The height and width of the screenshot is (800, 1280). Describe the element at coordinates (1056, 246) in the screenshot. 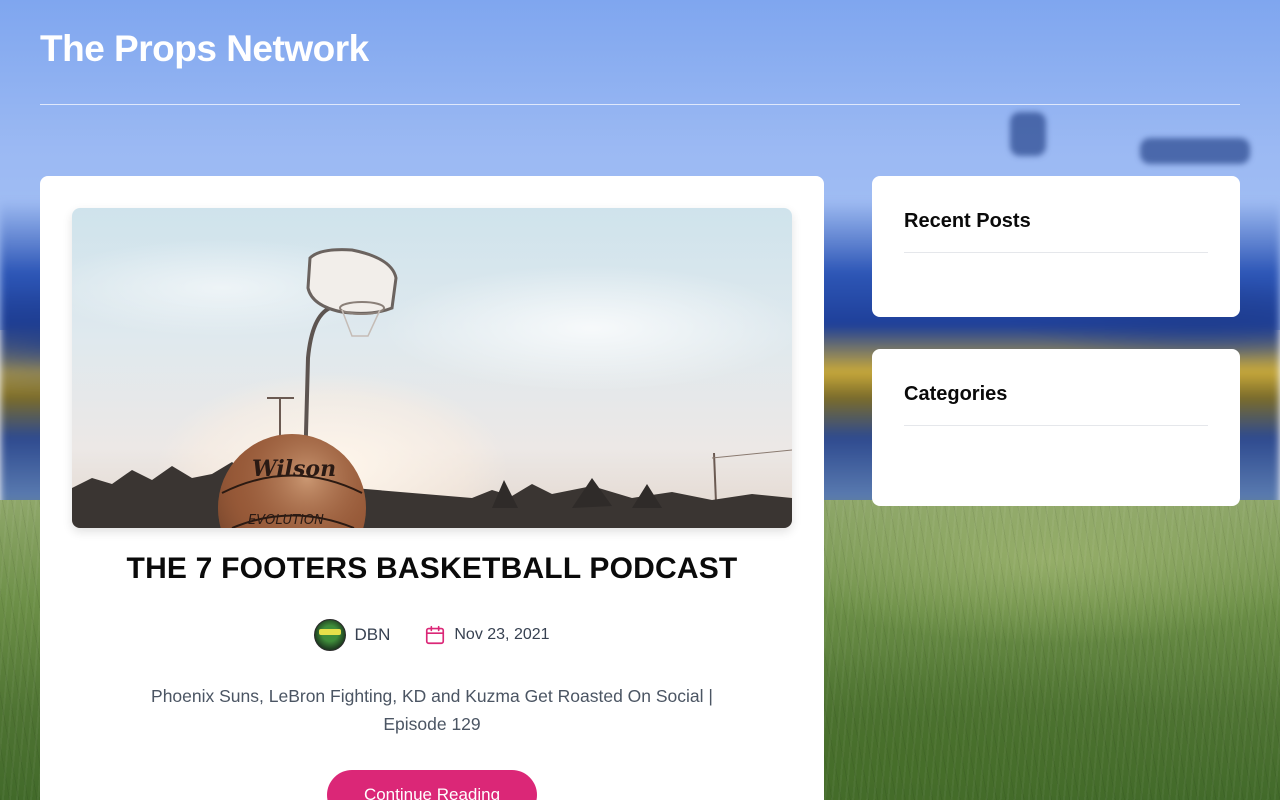

I see `recent-posts-widget: Recent Posts` at that location.